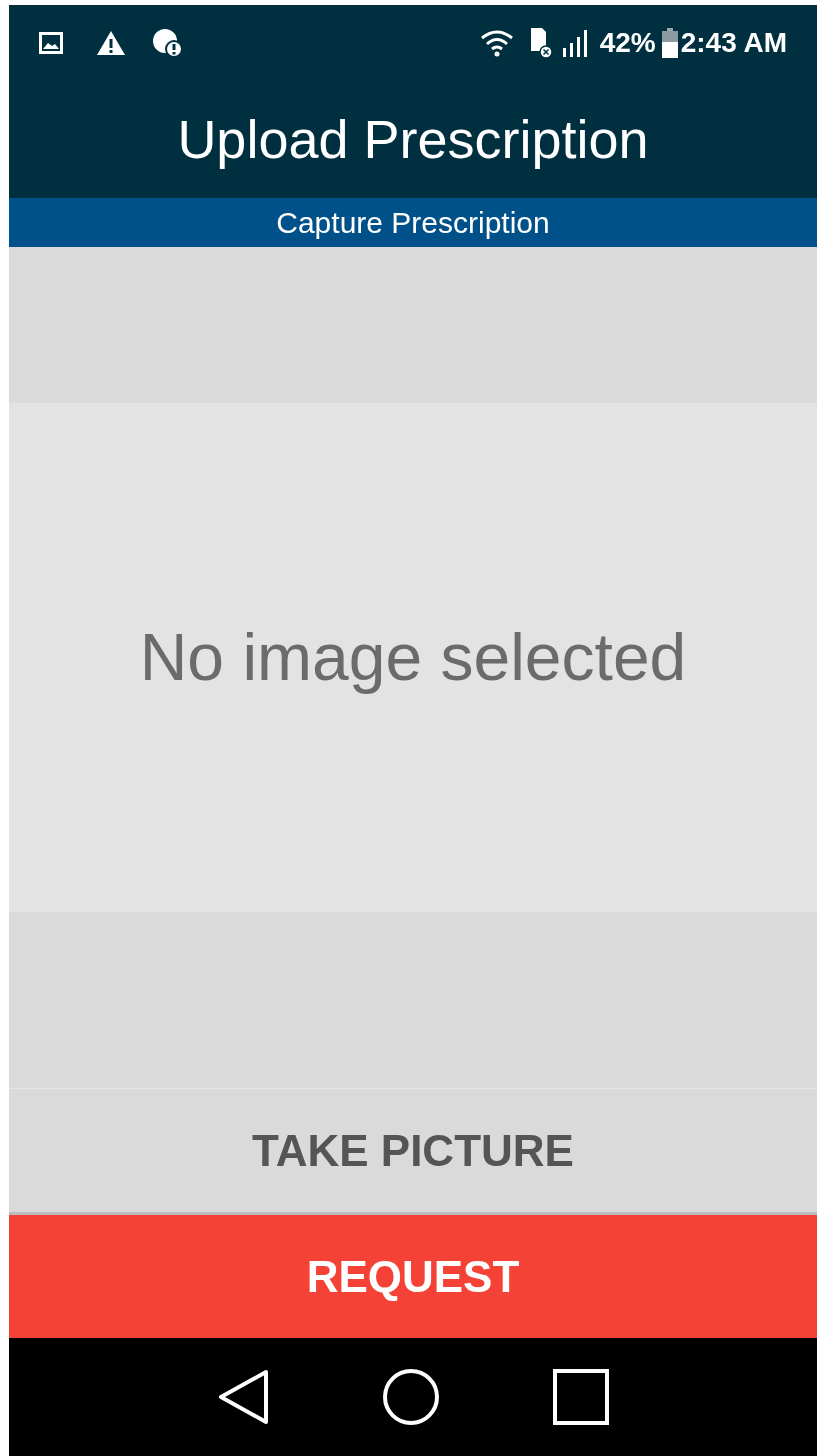 The image size is (817, 1456). Describe the element at coordinates (413, 1276) in the screenshot. I see `request-button: REQUEST` at that location.